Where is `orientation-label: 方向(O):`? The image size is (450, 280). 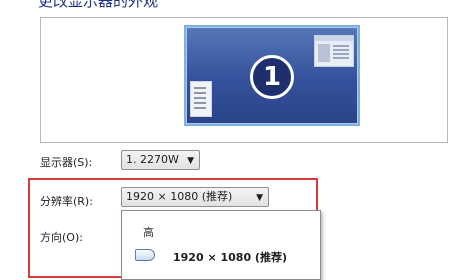 orientation-label: 方向(O): is located at coordinates (61, 237).